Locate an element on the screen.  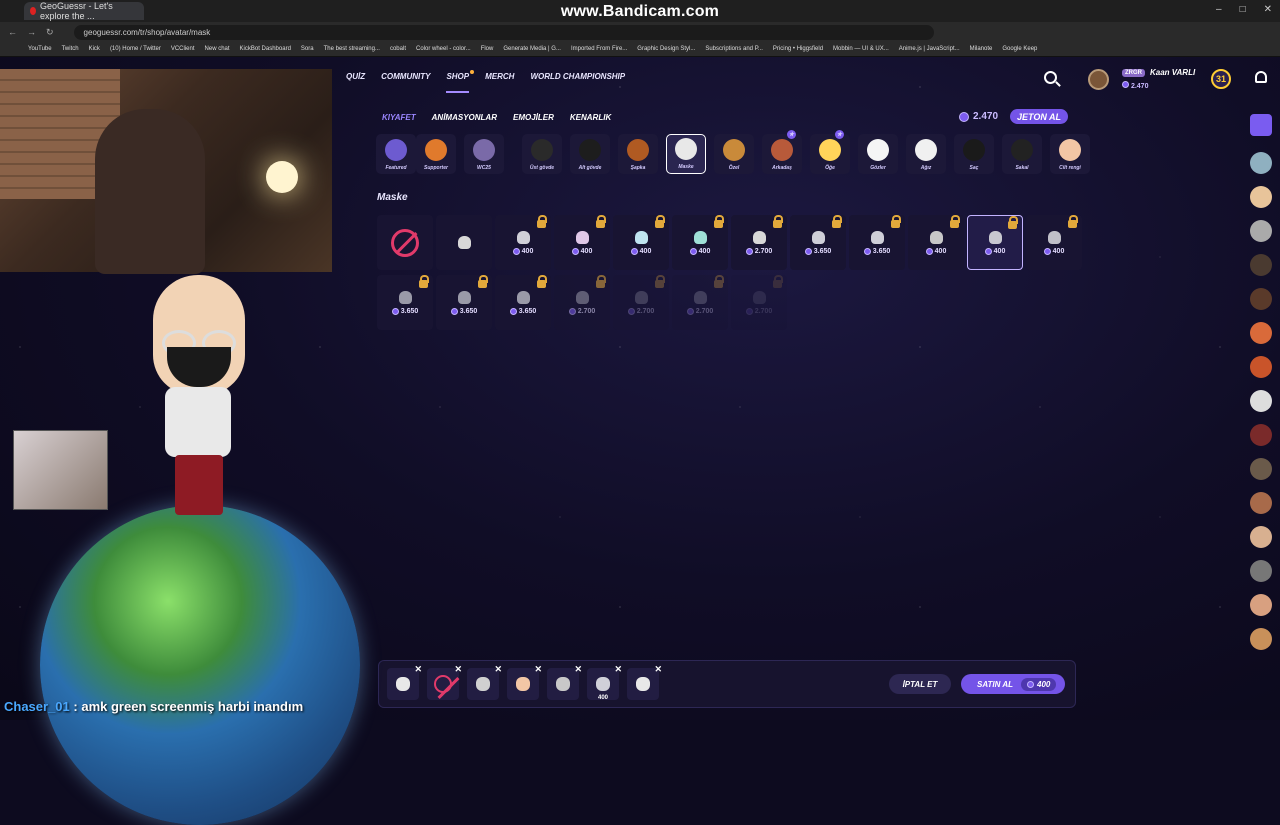
forward-icon: → is located at coordinates (31, 32).